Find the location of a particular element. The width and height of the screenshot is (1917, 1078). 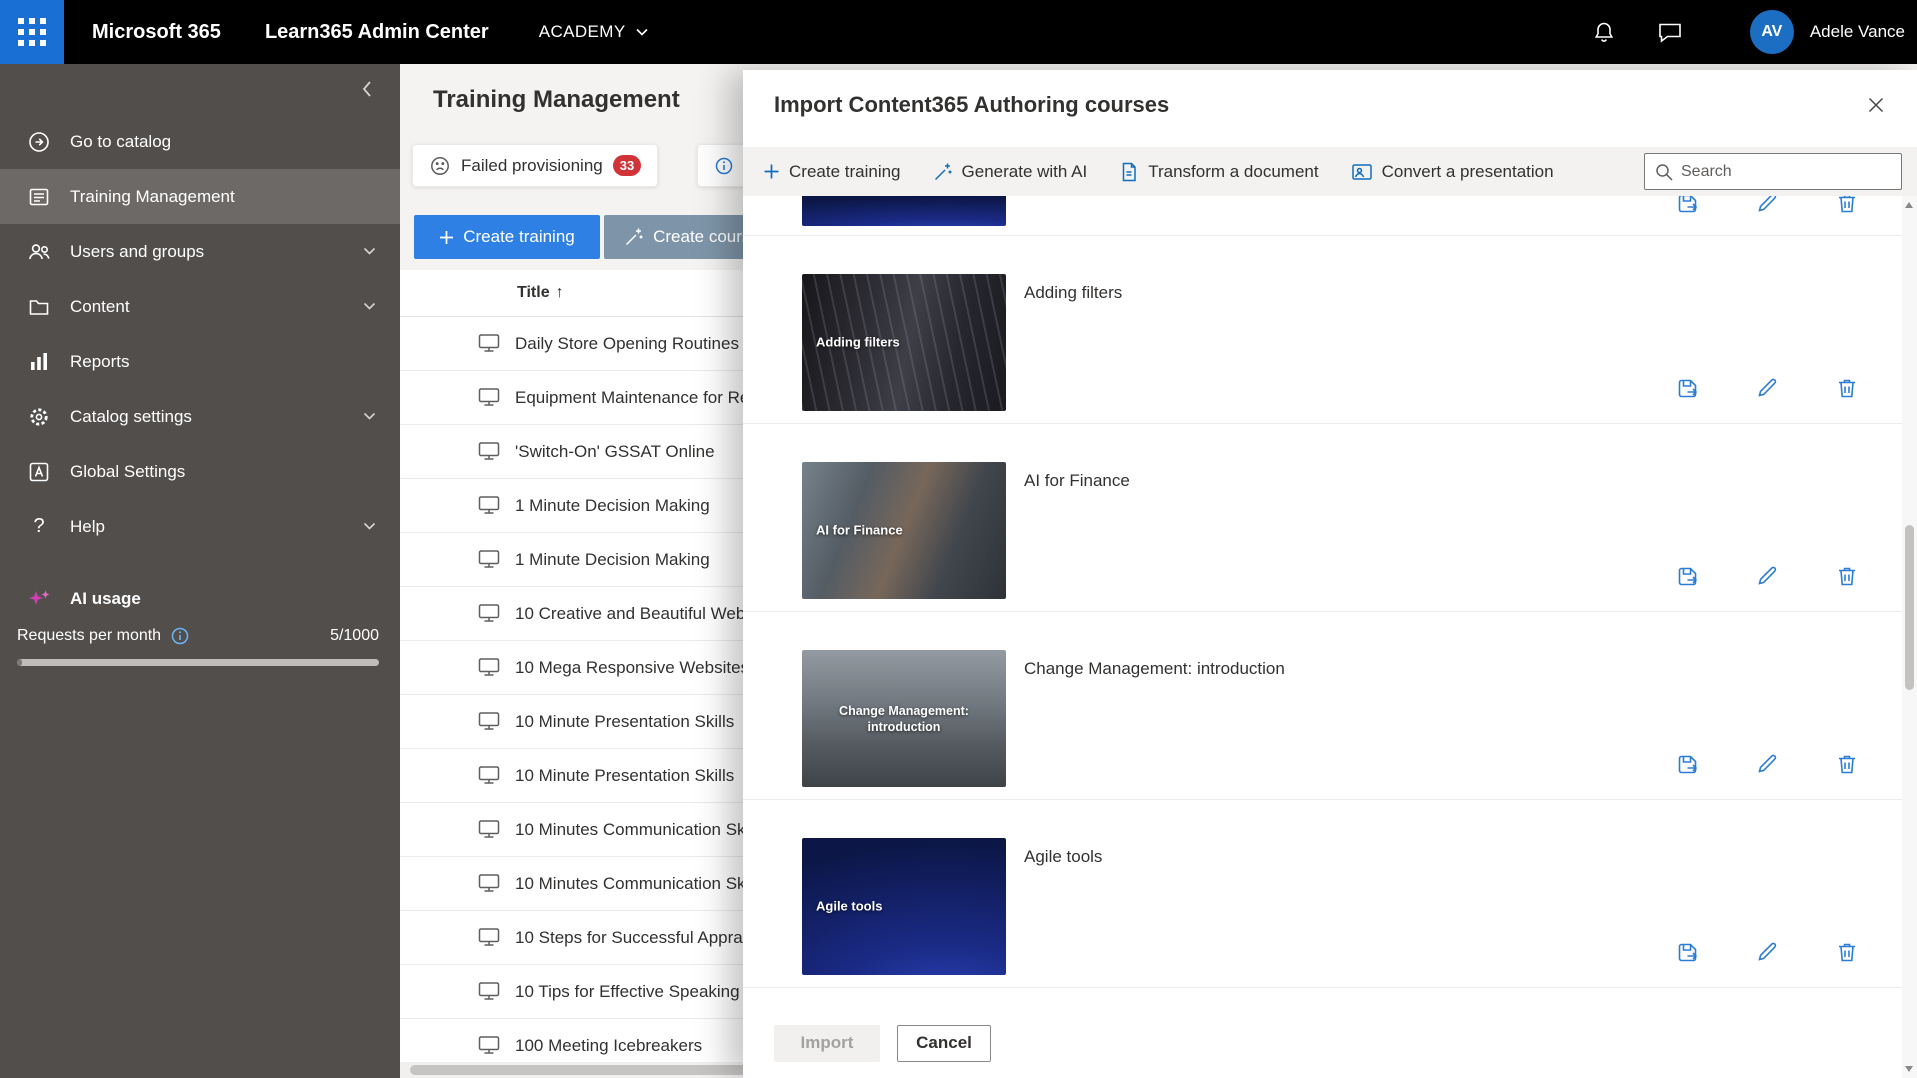

notifications-button is located at coordinates (1604, 32).